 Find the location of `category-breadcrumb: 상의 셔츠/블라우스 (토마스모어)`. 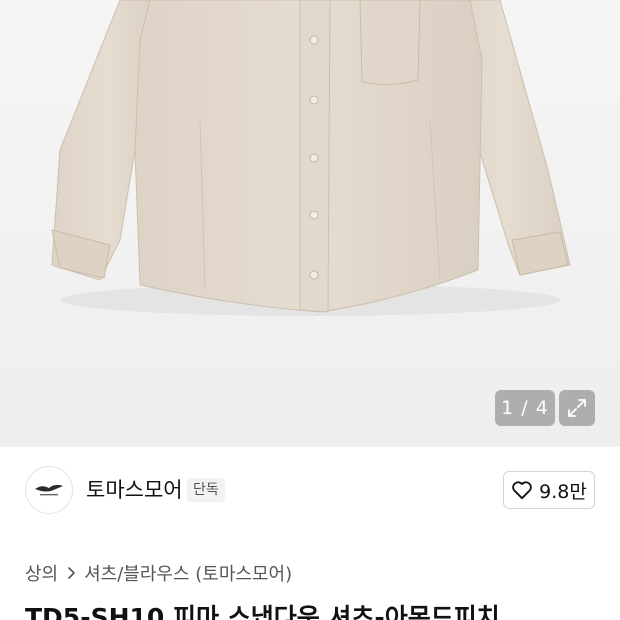

category-breadcrumb: 상의 셔츠/블라우스 (토마스모어) is located at coordinates (158, 573).